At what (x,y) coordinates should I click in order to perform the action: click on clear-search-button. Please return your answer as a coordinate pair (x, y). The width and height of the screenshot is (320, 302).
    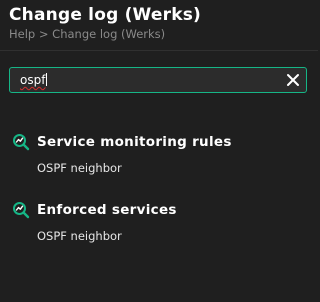
    Looking at the image, I should click on (293, 80).